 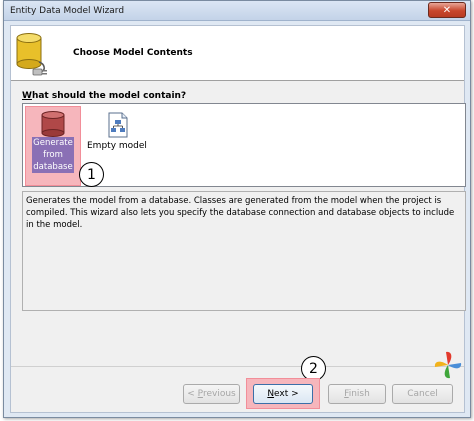 What do you see at coordinates (117, 146) in the screenshot?
I see `choice-label: Empty model` at bounding box center [117, 146].